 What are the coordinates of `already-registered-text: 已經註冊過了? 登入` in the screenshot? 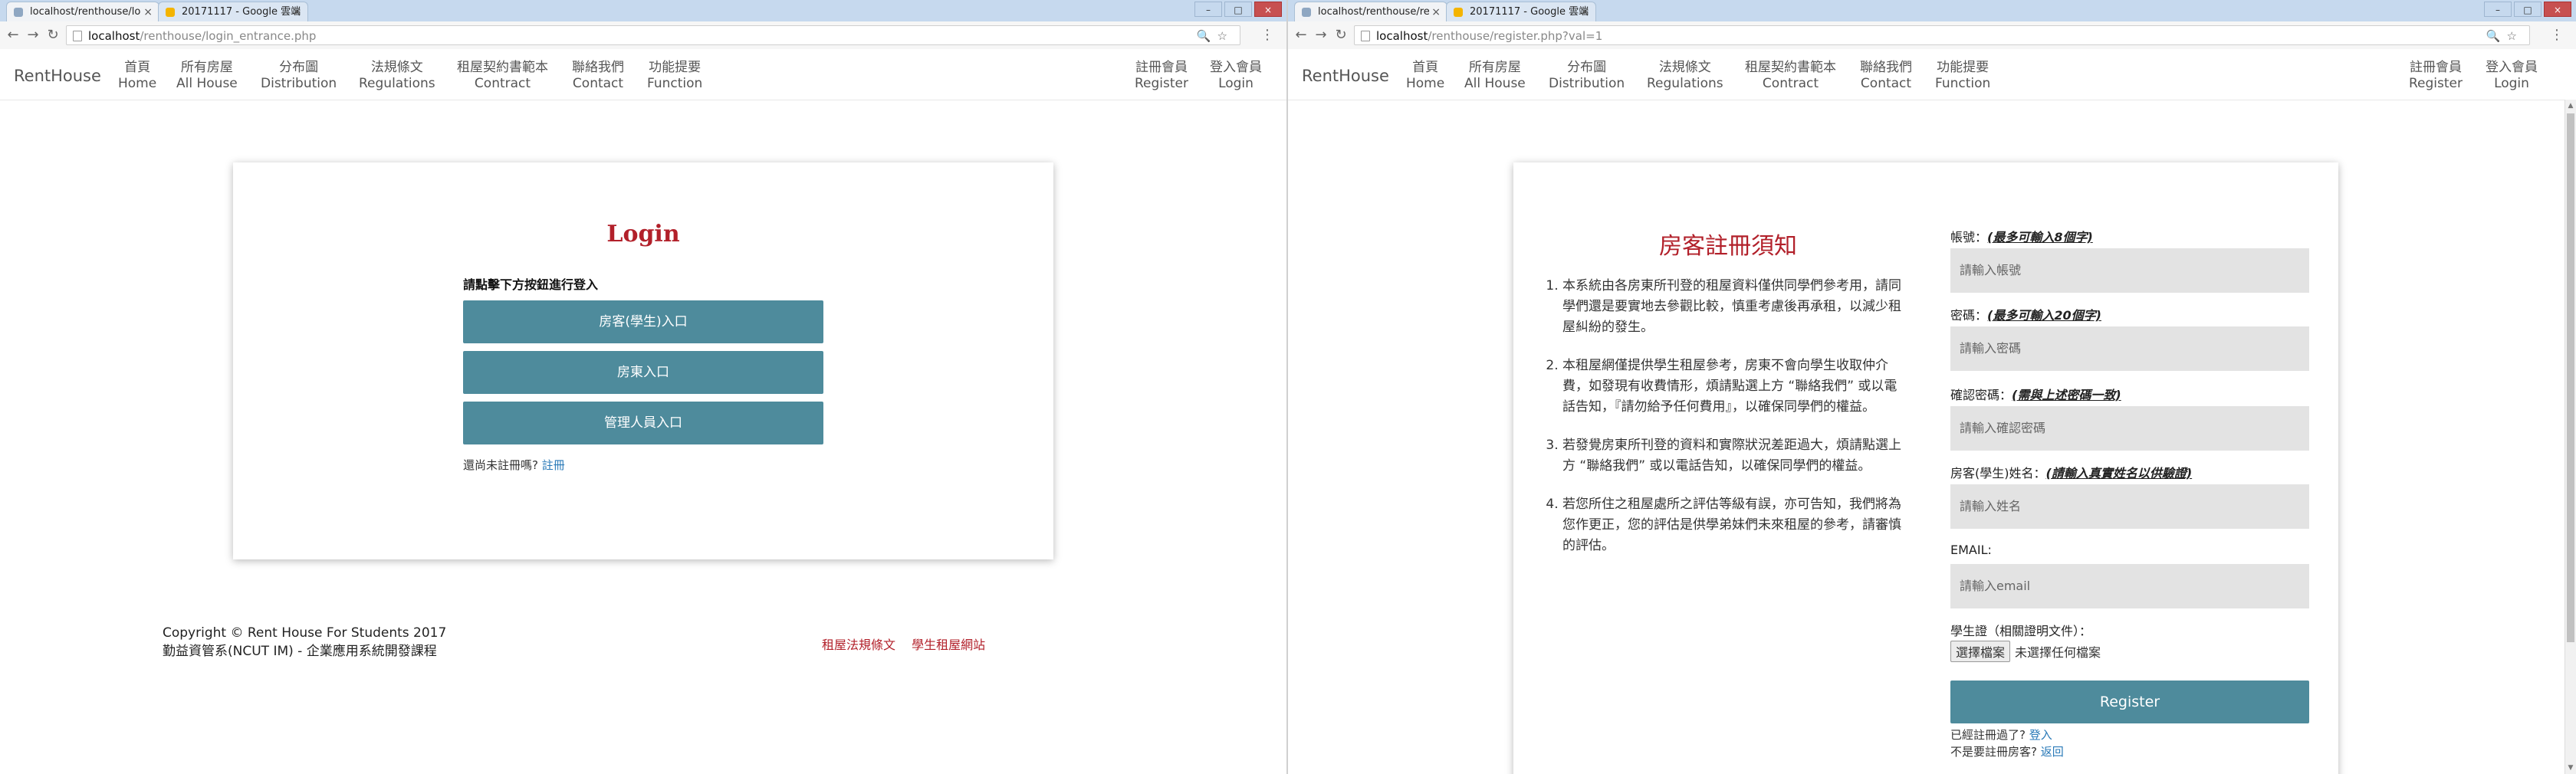 It's located at (2001, 735).